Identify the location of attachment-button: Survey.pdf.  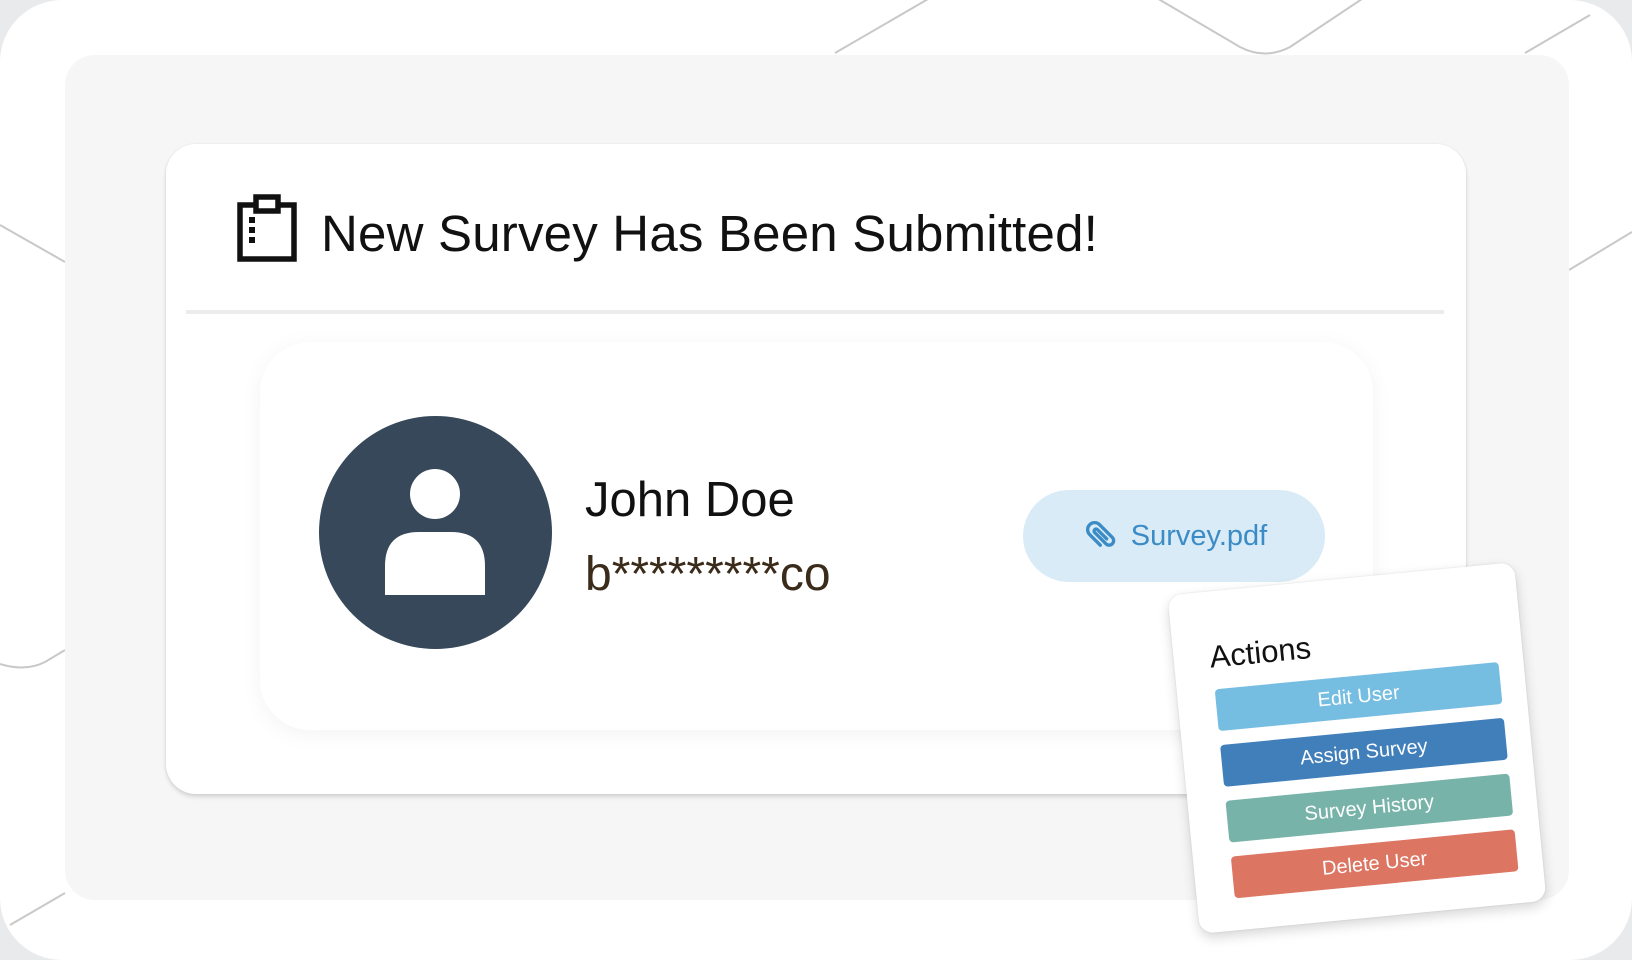
(1174, 536).